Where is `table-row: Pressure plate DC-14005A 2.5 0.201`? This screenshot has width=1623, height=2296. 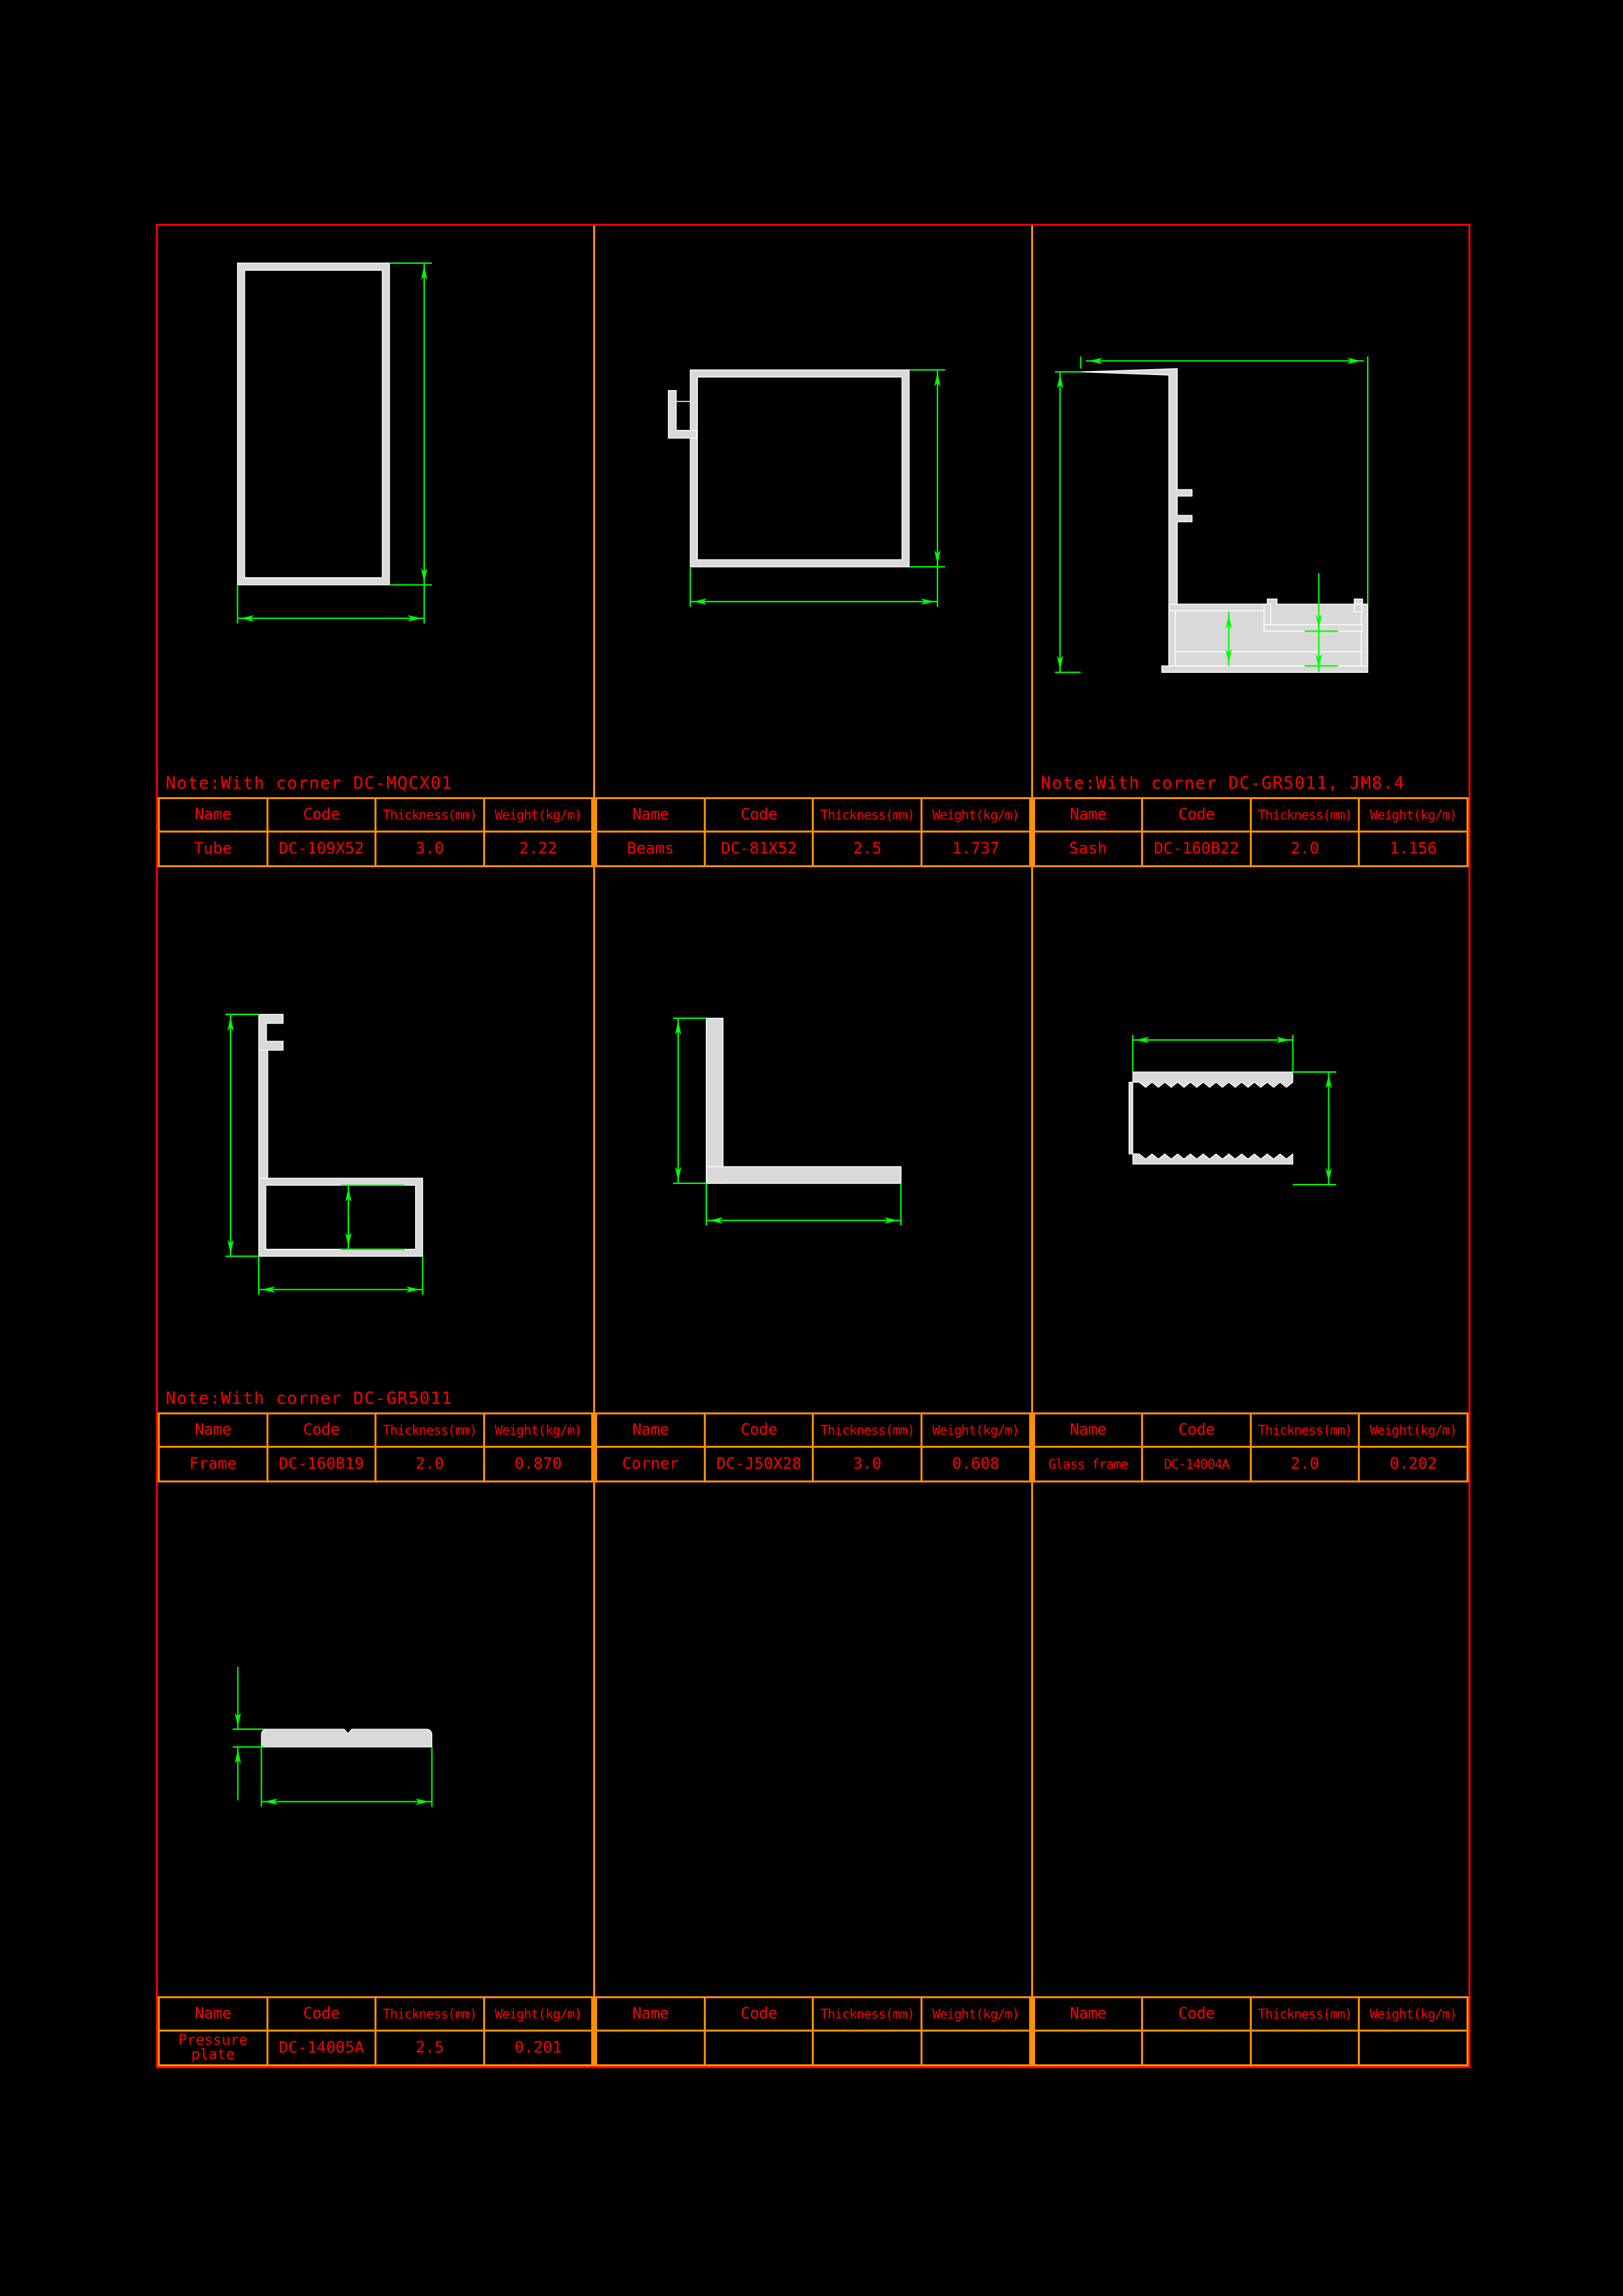
table-row: Pressure plate DC-14005A 2.5 0.201 is located at coordinates (376, 2048).